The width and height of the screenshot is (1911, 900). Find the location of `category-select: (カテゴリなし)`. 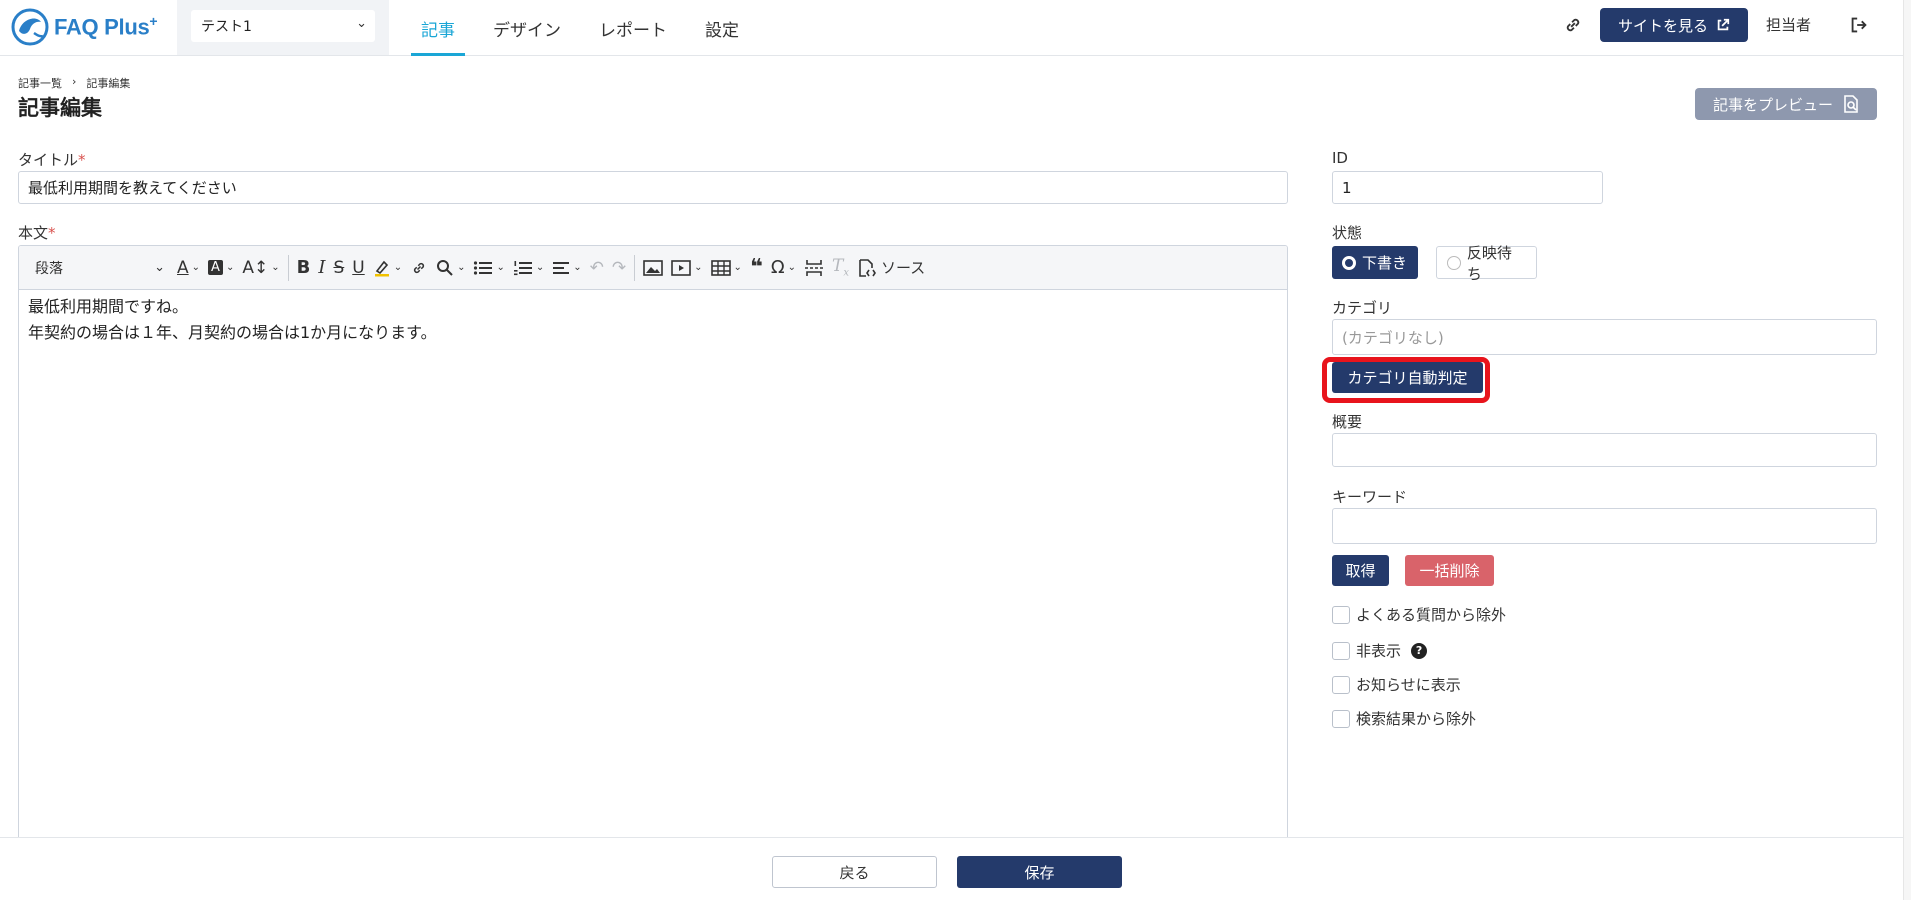

category-select: (カテゴリなし) is located at coordinates (1604, 337).